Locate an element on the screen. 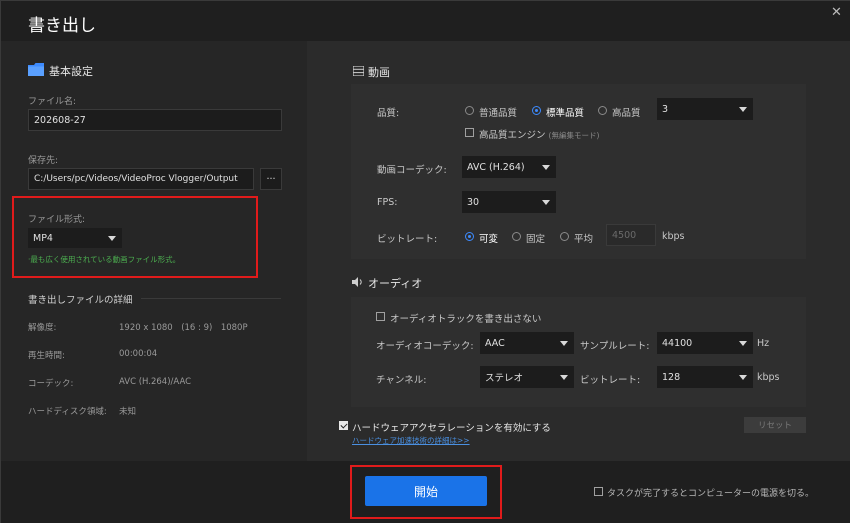  reset-button: リセット is located at coordinates (775, 425).